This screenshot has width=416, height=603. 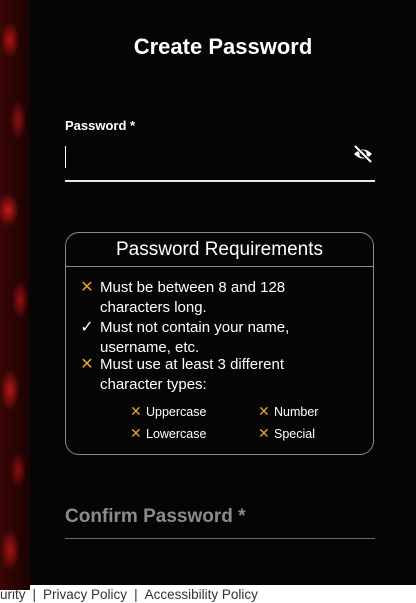 What do you see at coordinates (212, 159) in the screenshot?
I see `password-input` at bounding box center [212, 159].